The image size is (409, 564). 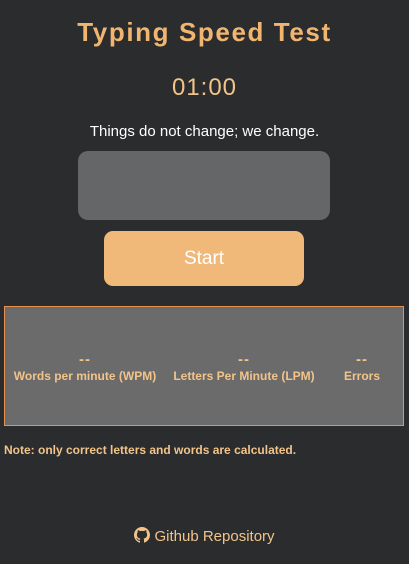 I want to click on lpm-value: --, so click(x=244, y=359).